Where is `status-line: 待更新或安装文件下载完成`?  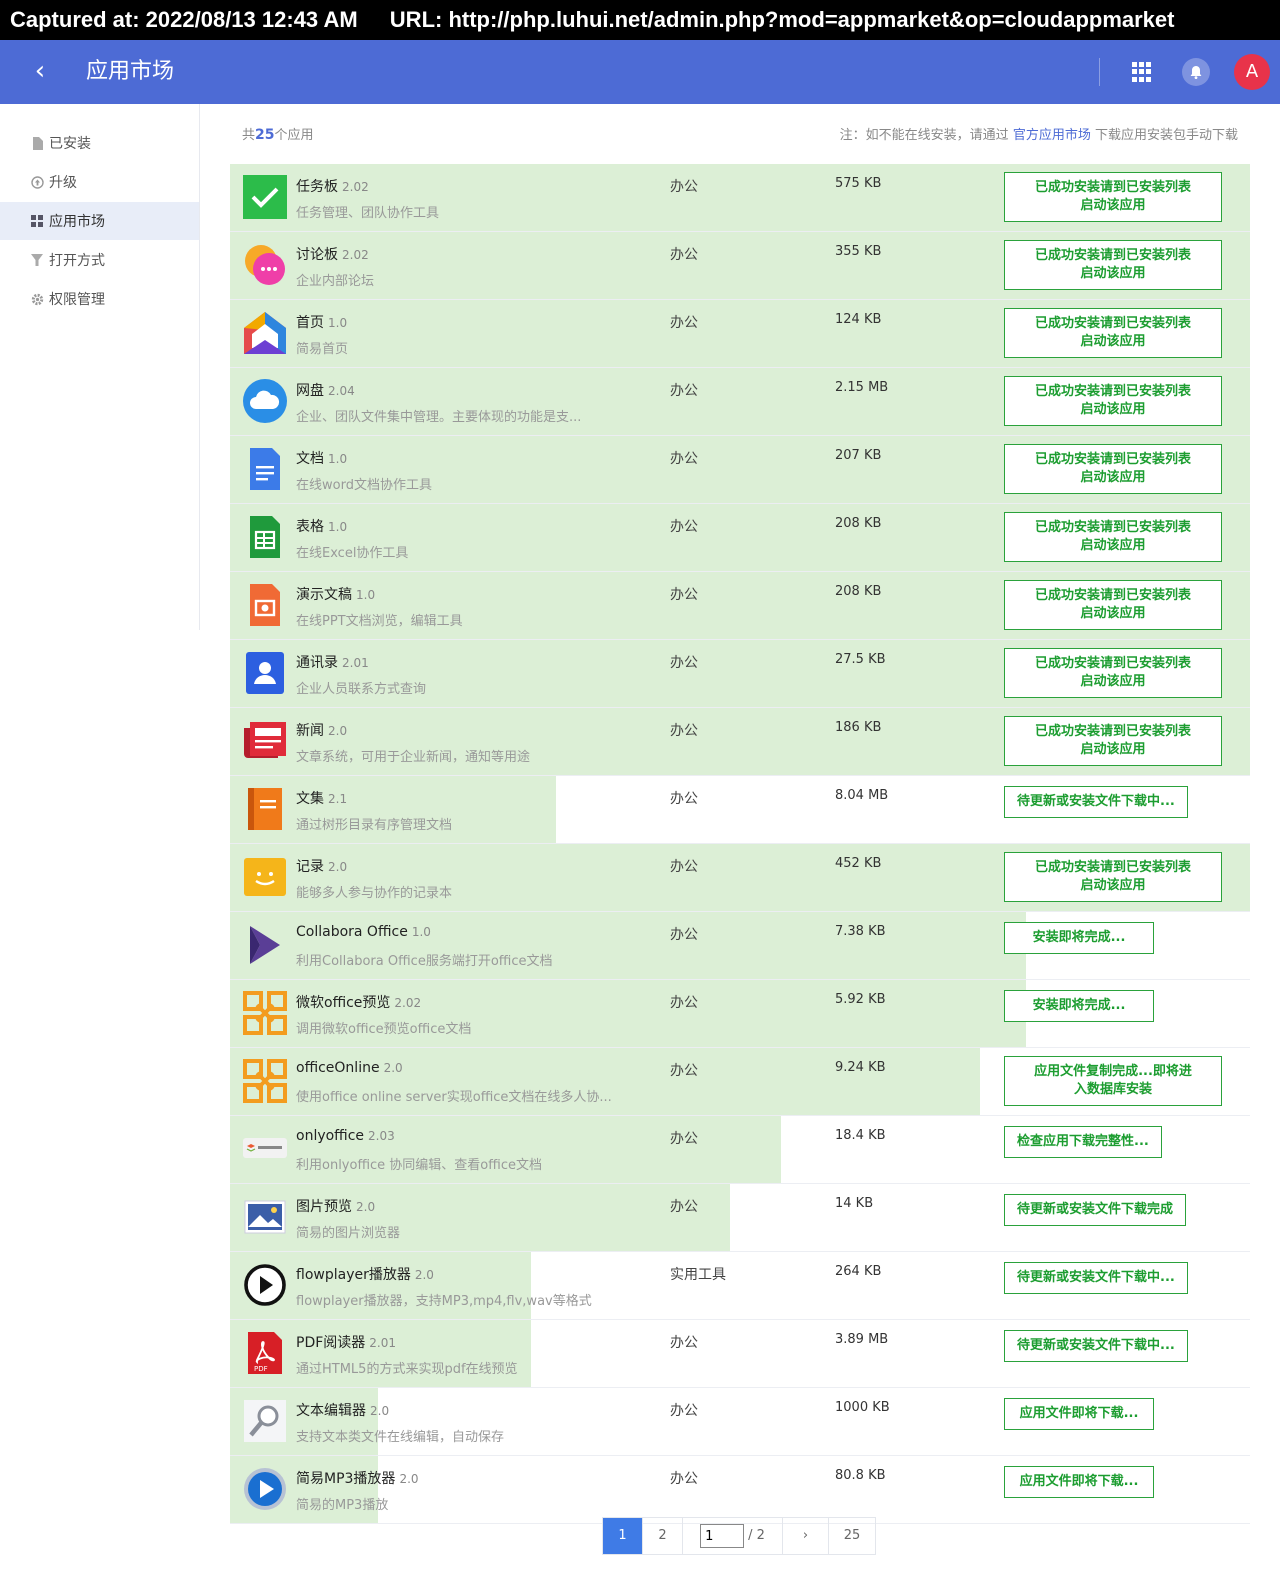
status-line: 待更新或安装文件下载完成 is located at coordinates (1095, 1209).